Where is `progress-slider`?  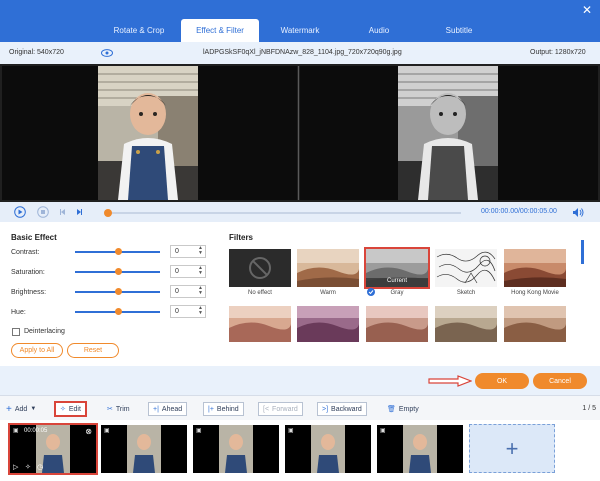
progress-slider is located at coordinates (282, 213).